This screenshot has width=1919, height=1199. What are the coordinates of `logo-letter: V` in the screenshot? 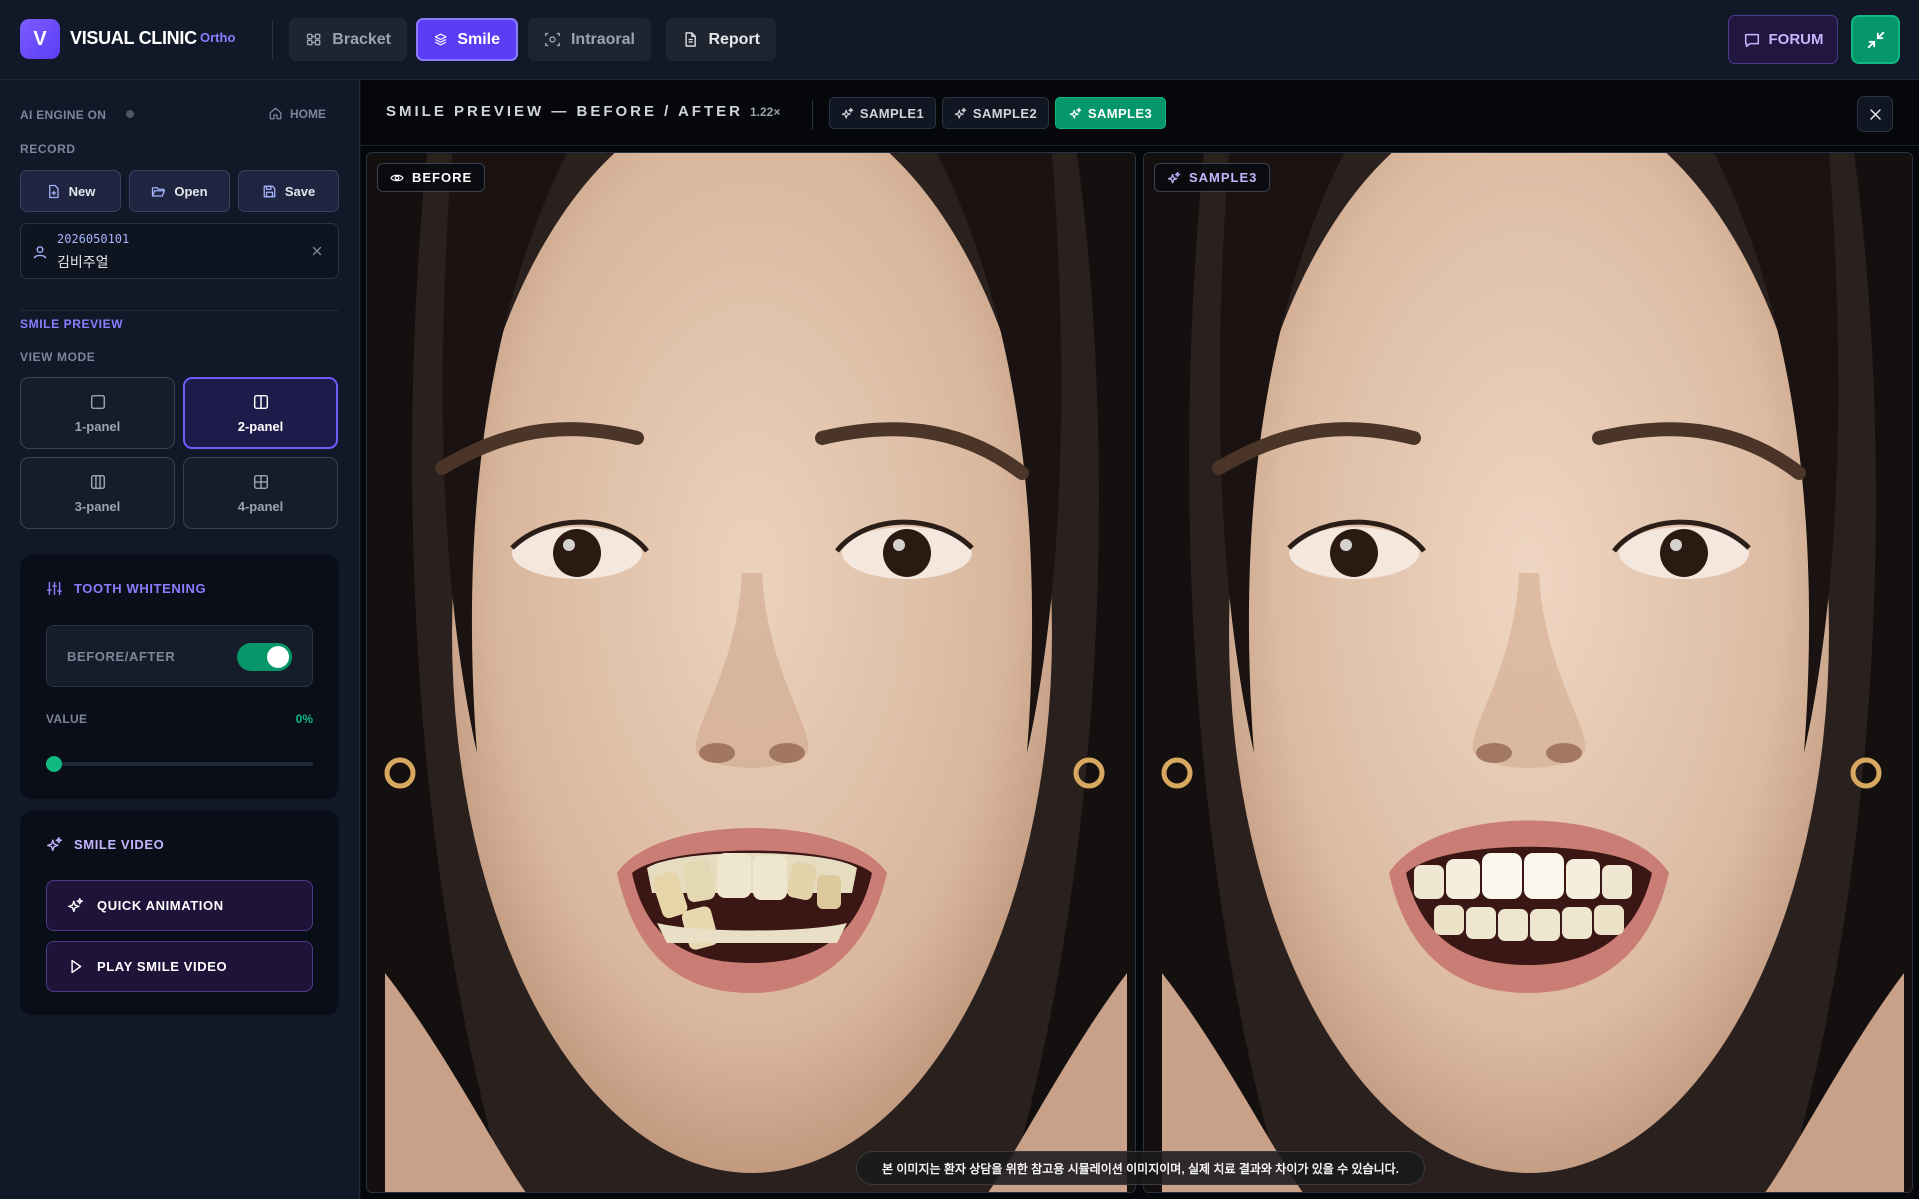 It's located at (40, 38).